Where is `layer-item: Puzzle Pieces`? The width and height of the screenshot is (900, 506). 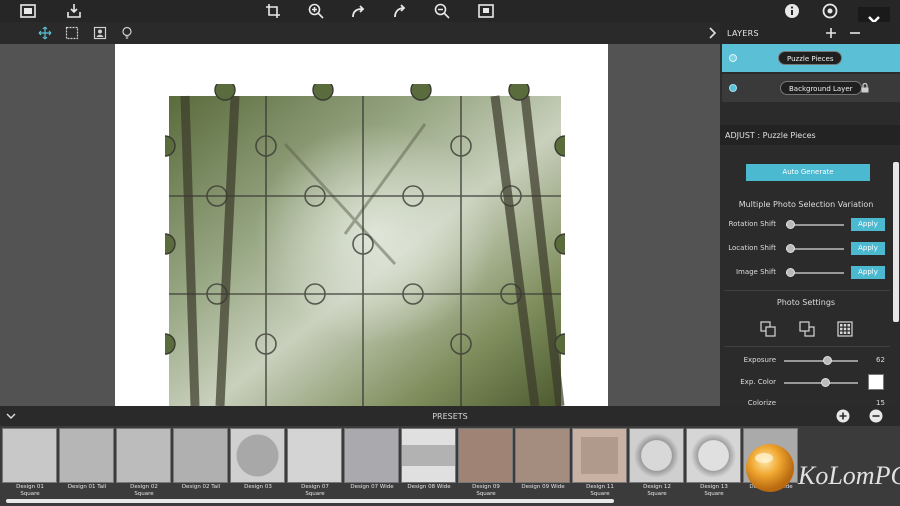
layer-item: Puzzle Pieces is located at coordinates (811, 58).